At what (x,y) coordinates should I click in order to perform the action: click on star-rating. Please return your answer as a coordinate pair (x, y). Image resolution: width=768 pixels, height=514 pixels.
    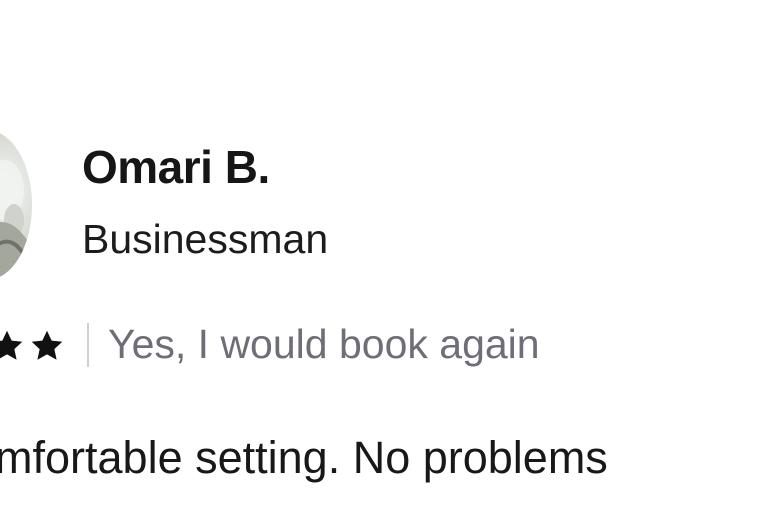
    Looking at the image, I should click on (33, 346).